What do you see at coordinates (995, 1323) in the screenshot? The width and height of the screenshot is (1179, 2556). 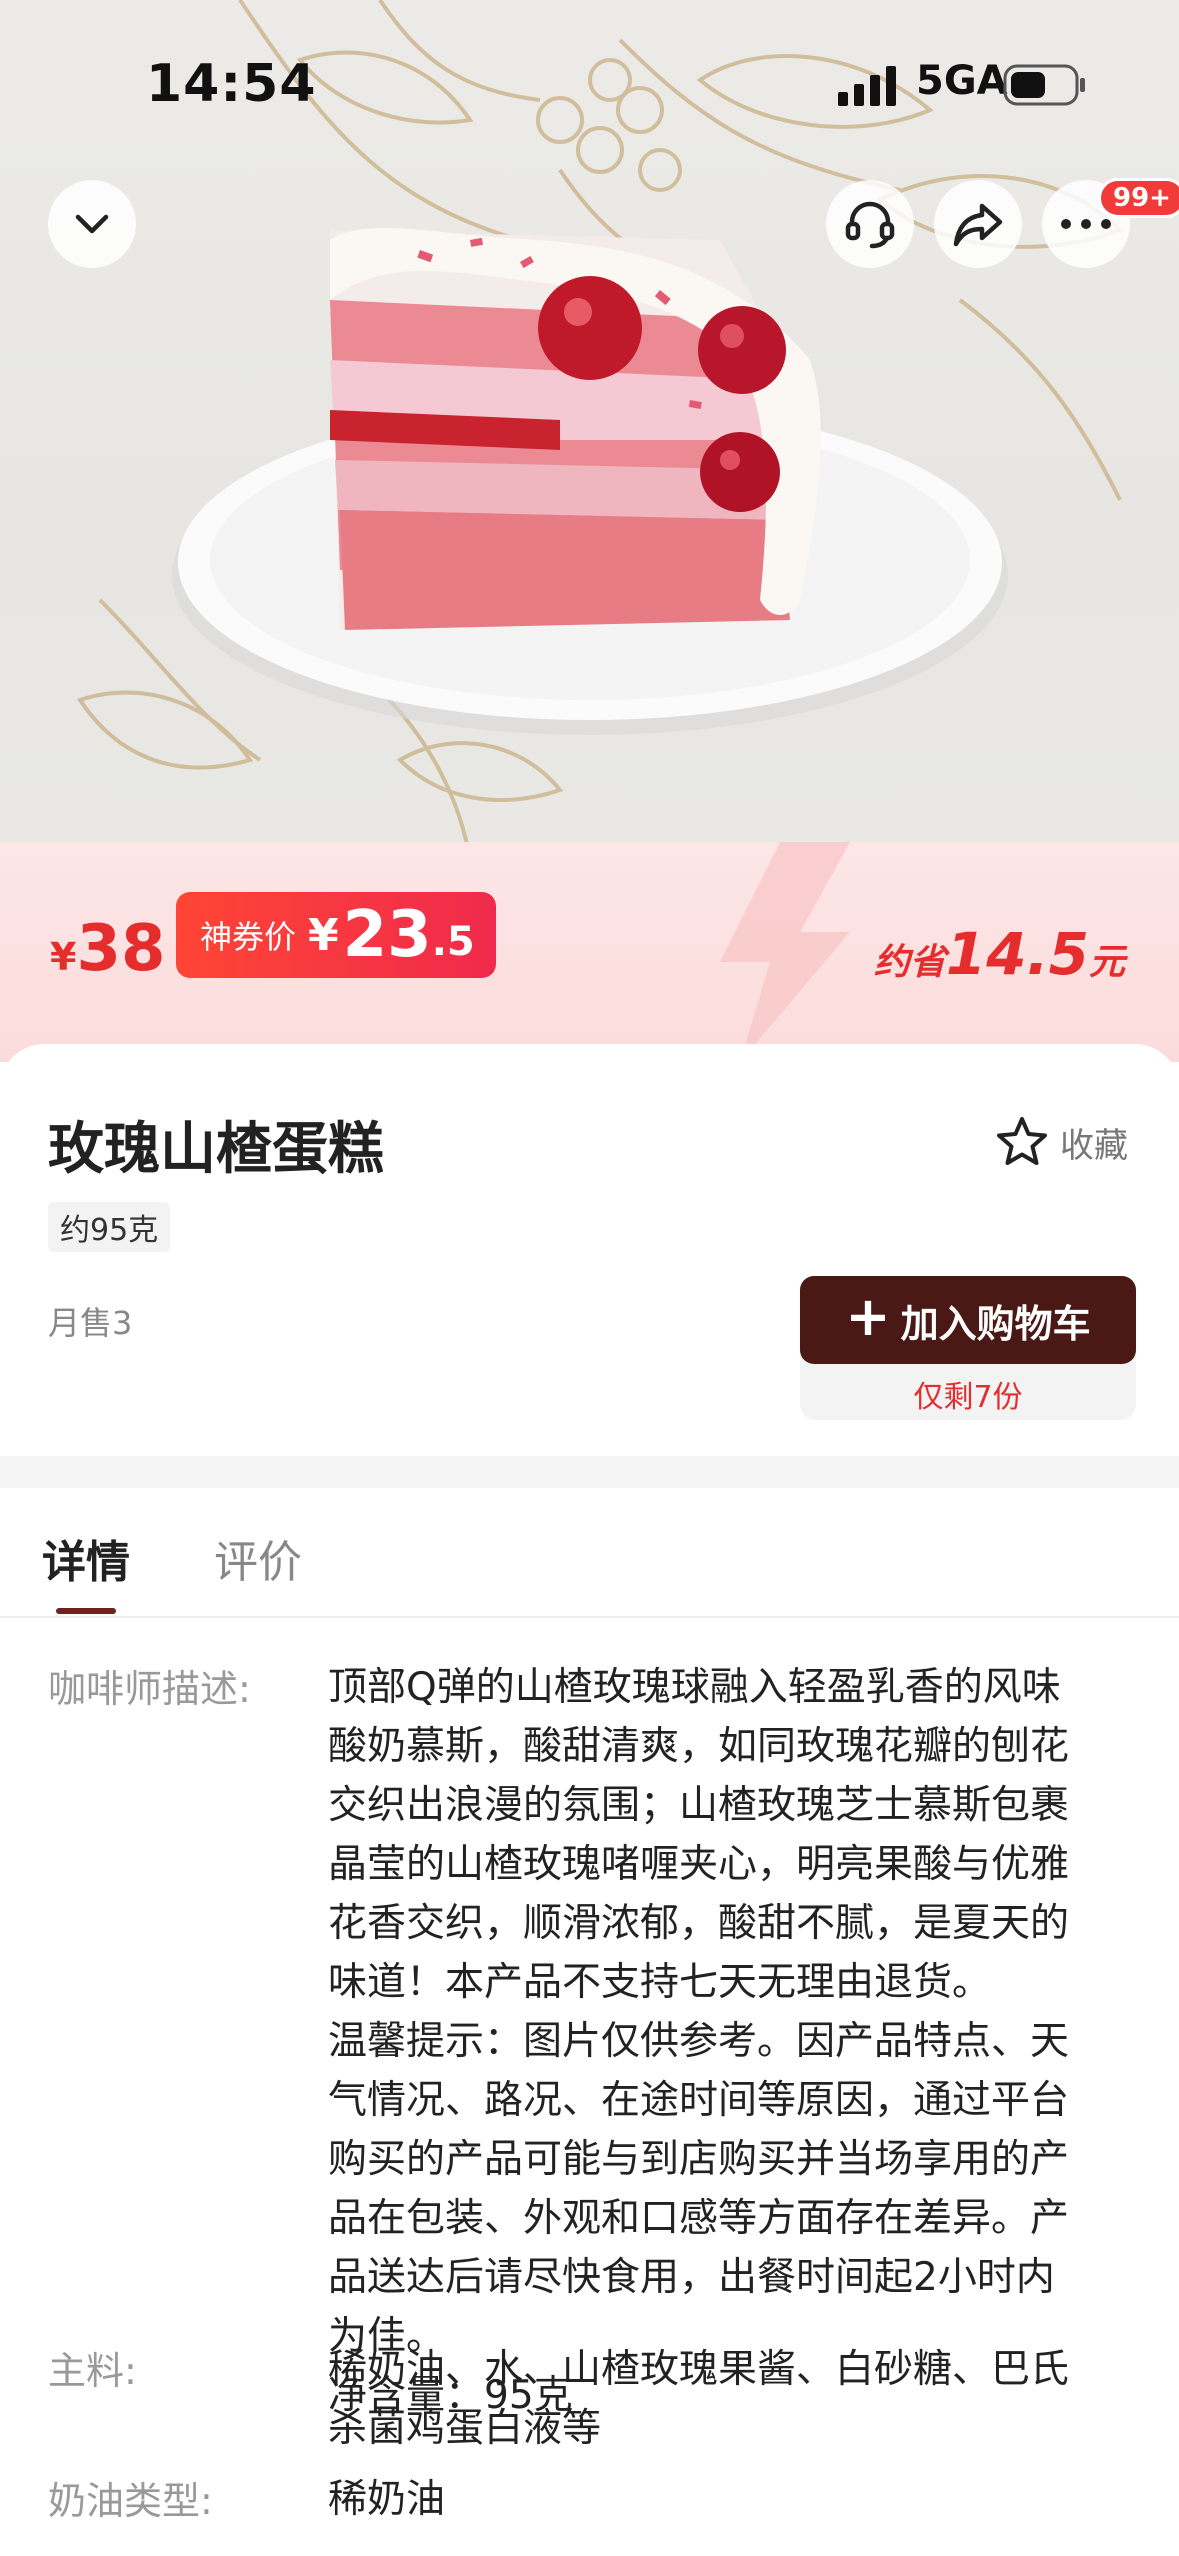 I see `add-to-cart-label: 加入购物车` at bounding box center [995, 1323].